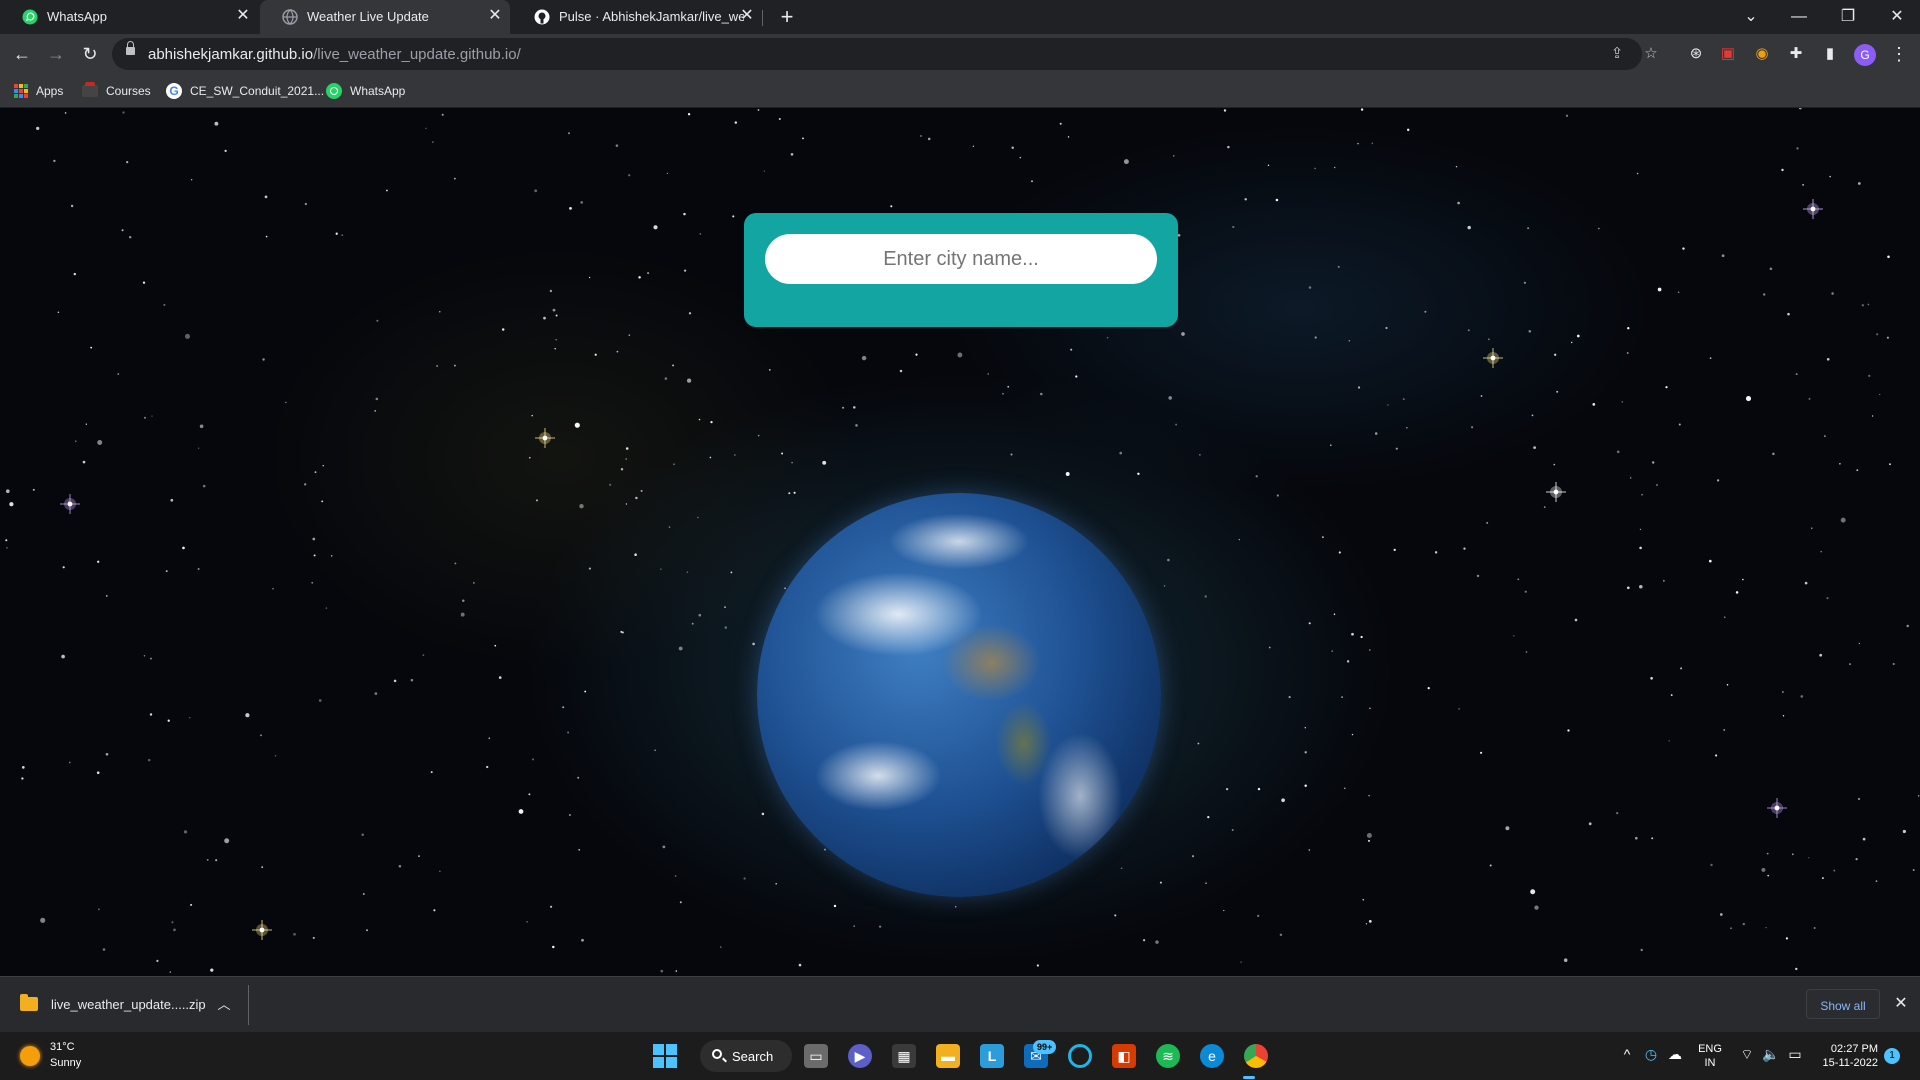  Describe the element at coordinates (1843, 1004) in the screenshot. I see `show-all-button: Show all` at that location.